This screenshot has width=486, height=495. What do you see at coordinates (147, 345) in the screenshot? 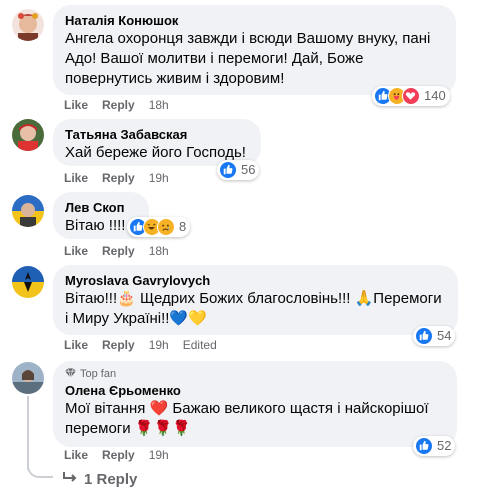
I see `comment-actions: Like Reply 19h Edited` at bounding box center [147, 345].